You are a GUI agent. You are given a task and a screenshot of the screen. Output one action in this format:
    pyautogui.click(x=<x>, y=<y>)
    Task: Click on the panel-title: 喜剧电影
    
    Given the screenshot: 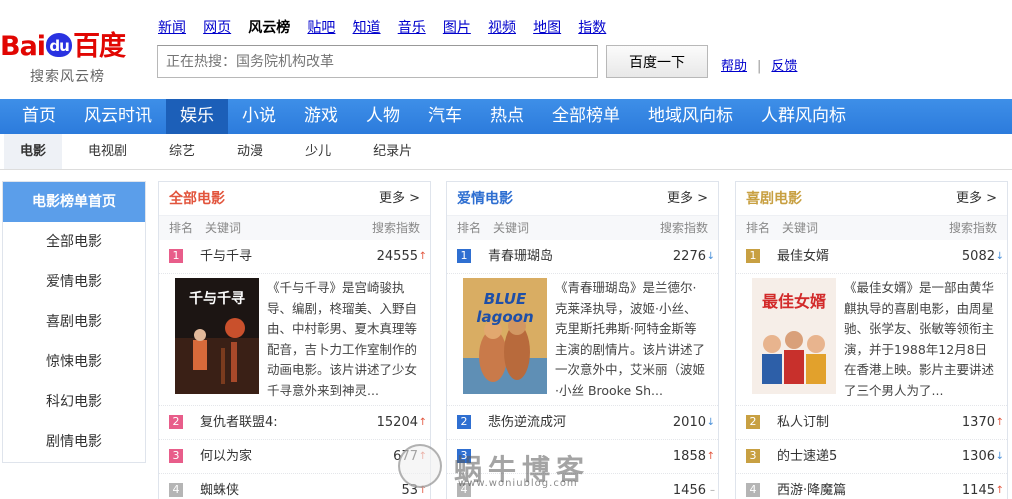 What is the action you would take?
    pyautogui.click(x=774, y=199)
    